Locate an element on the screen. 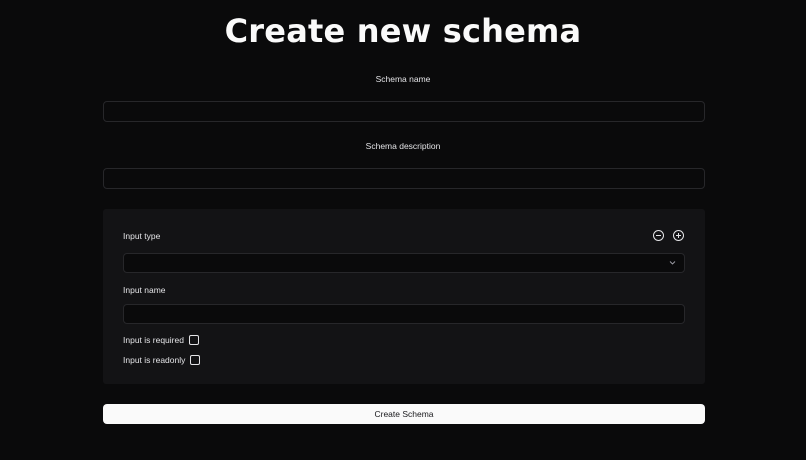 The image size is (806, 460). add-input-button is located at coordinates (678, 235).